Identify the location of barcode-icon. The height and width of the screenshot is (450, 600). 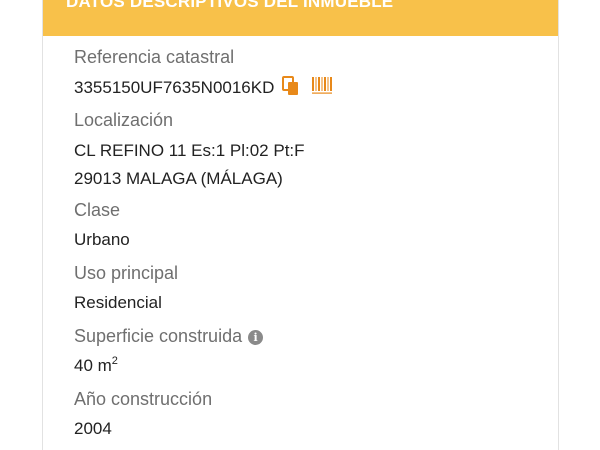
(323, 88).